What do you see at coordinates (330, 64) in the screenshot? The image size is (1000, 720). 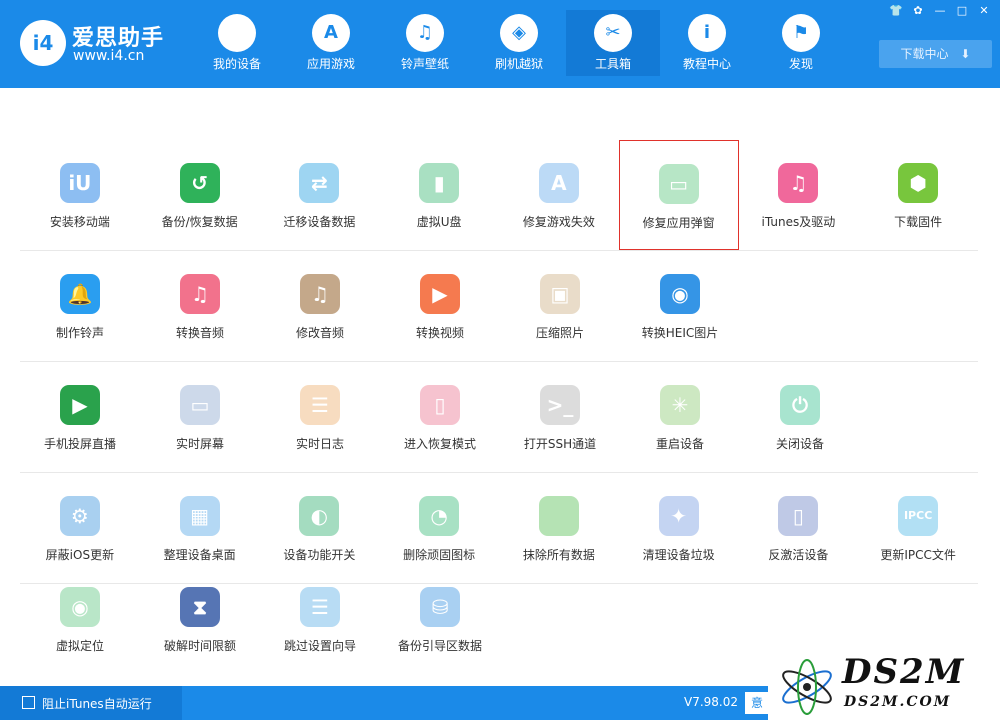 I see `nav-item-label: 应用游戏` at bounding box center [330, 64].